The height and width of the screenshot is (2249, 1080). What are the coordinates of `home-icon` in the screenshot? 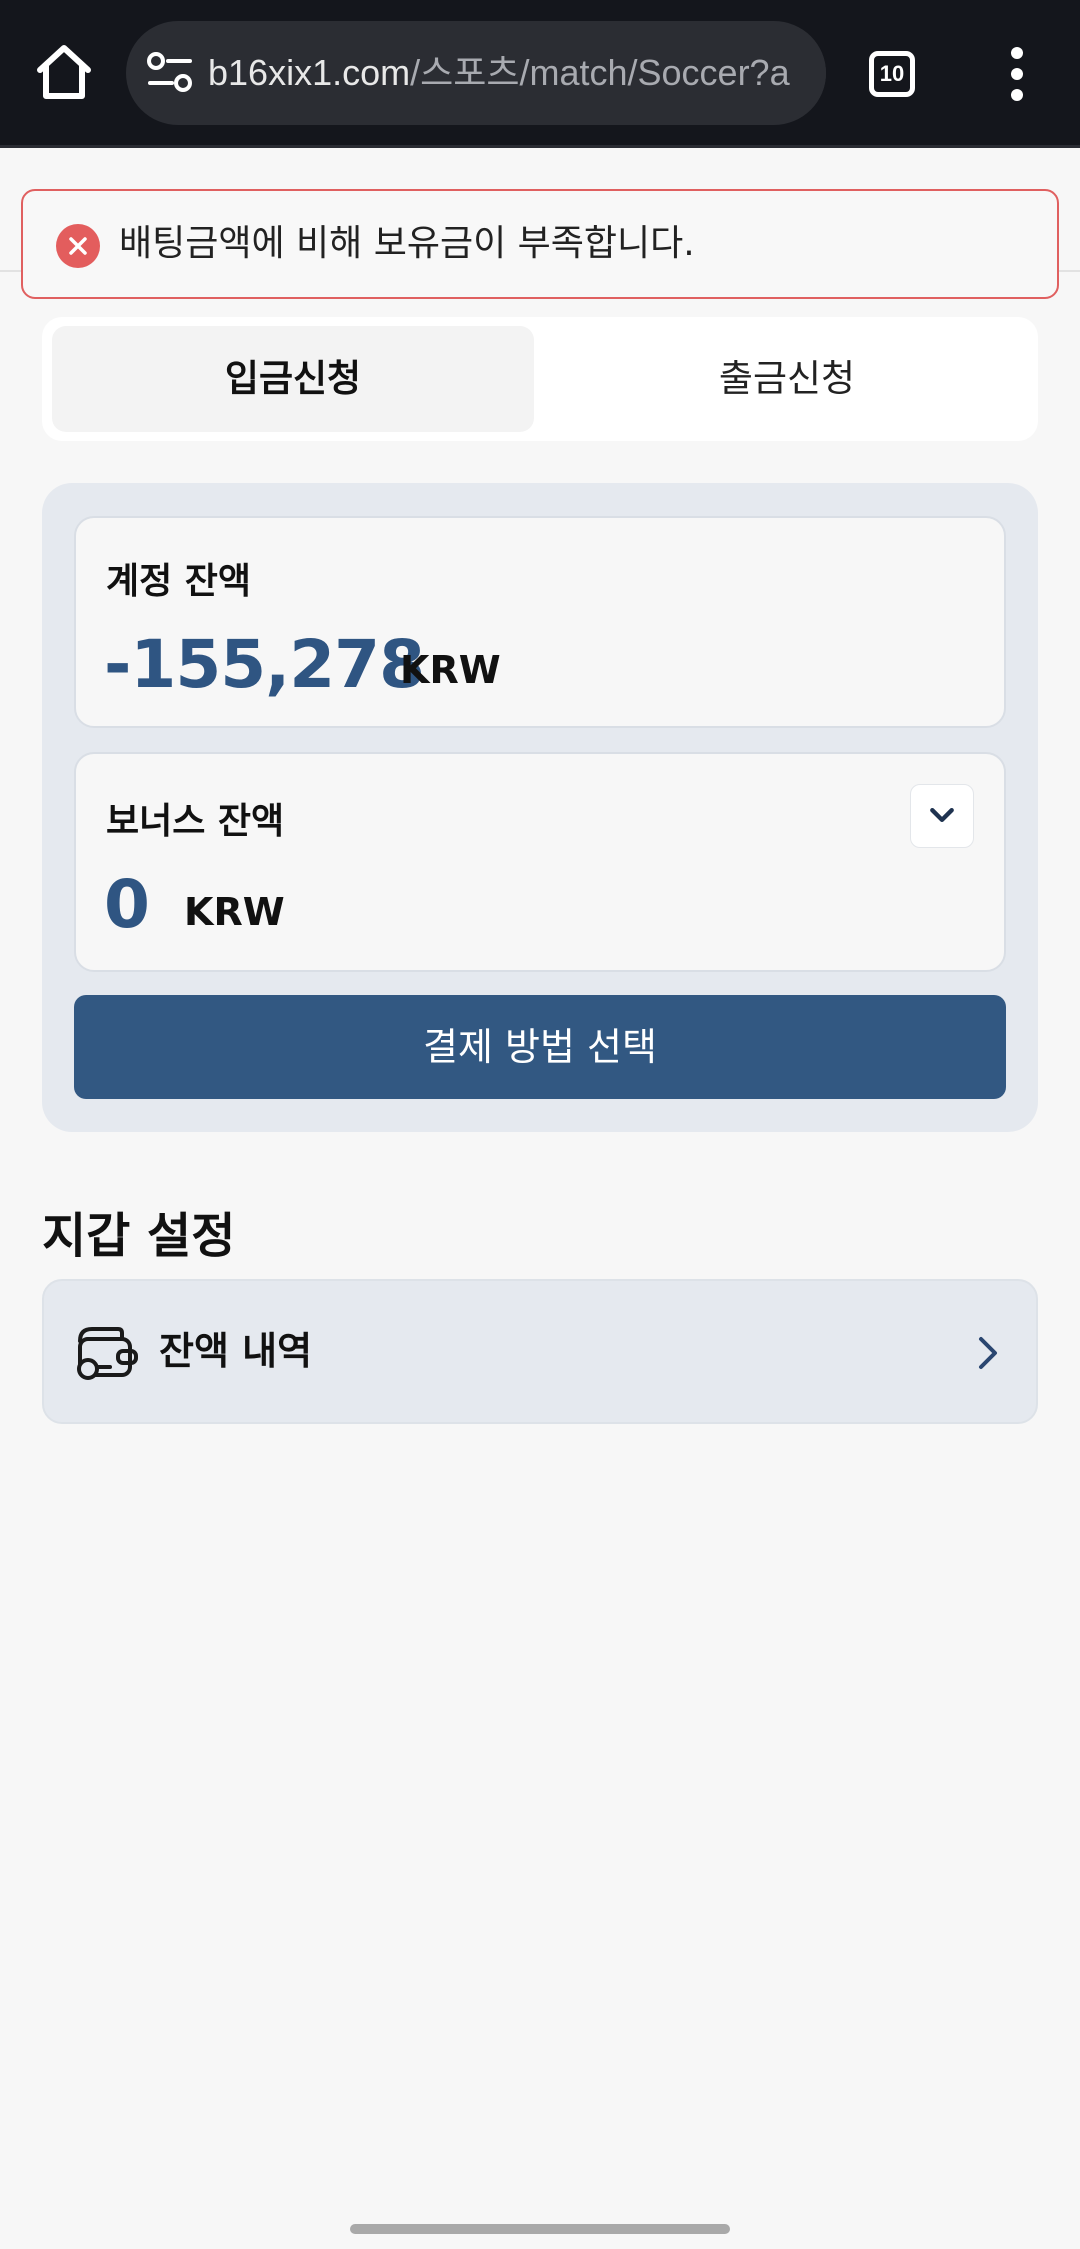 It's located at (64, 72).